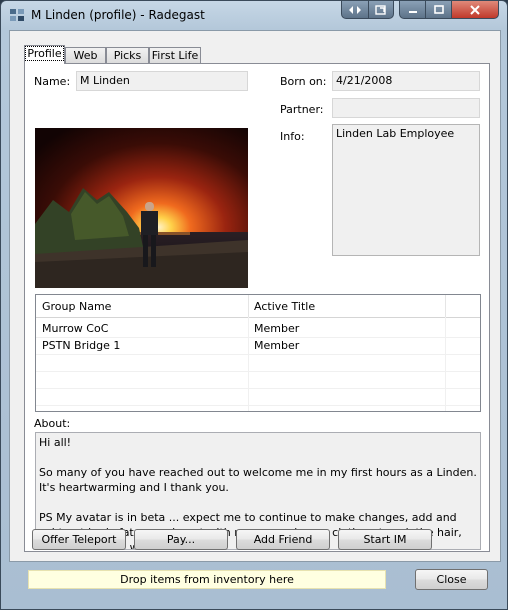  Describe the element at coordinates (79, 539) in the screenshot. I see `offer-teleport-button: Offer Teleport` at that location.